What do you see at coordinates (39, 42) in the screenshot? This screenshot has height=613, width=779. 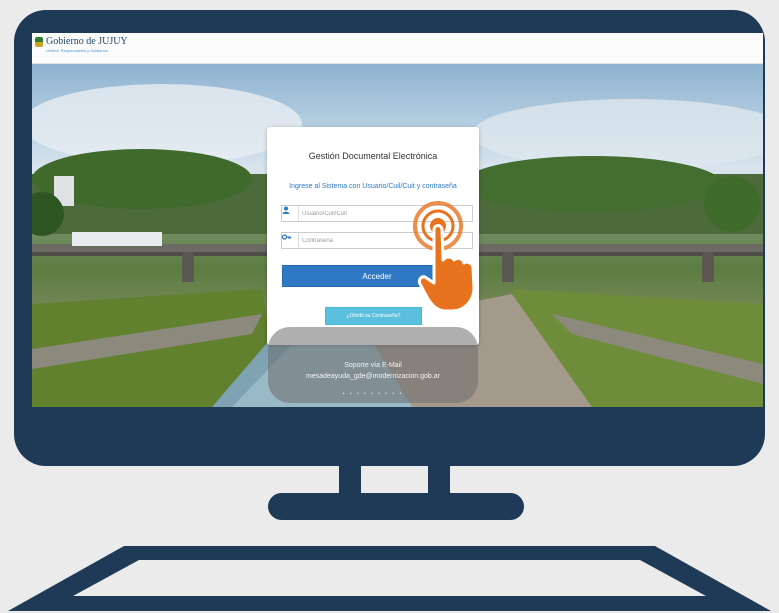 I see `jujuy-logo-icon` at bounding box center [39, 42].